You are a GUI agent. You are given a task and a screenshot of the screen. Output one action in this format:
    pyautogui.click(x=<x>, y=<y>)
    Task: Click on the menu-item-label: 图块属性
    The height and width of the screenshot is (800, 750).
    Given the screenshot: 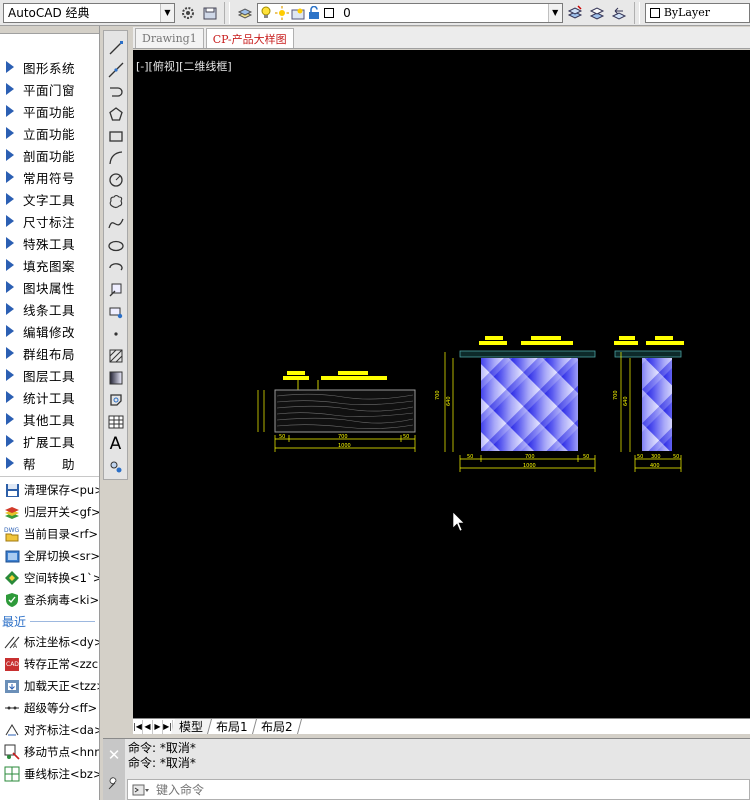 What is the action you would take?
    pyautogui.click(x=49, y=288)
    